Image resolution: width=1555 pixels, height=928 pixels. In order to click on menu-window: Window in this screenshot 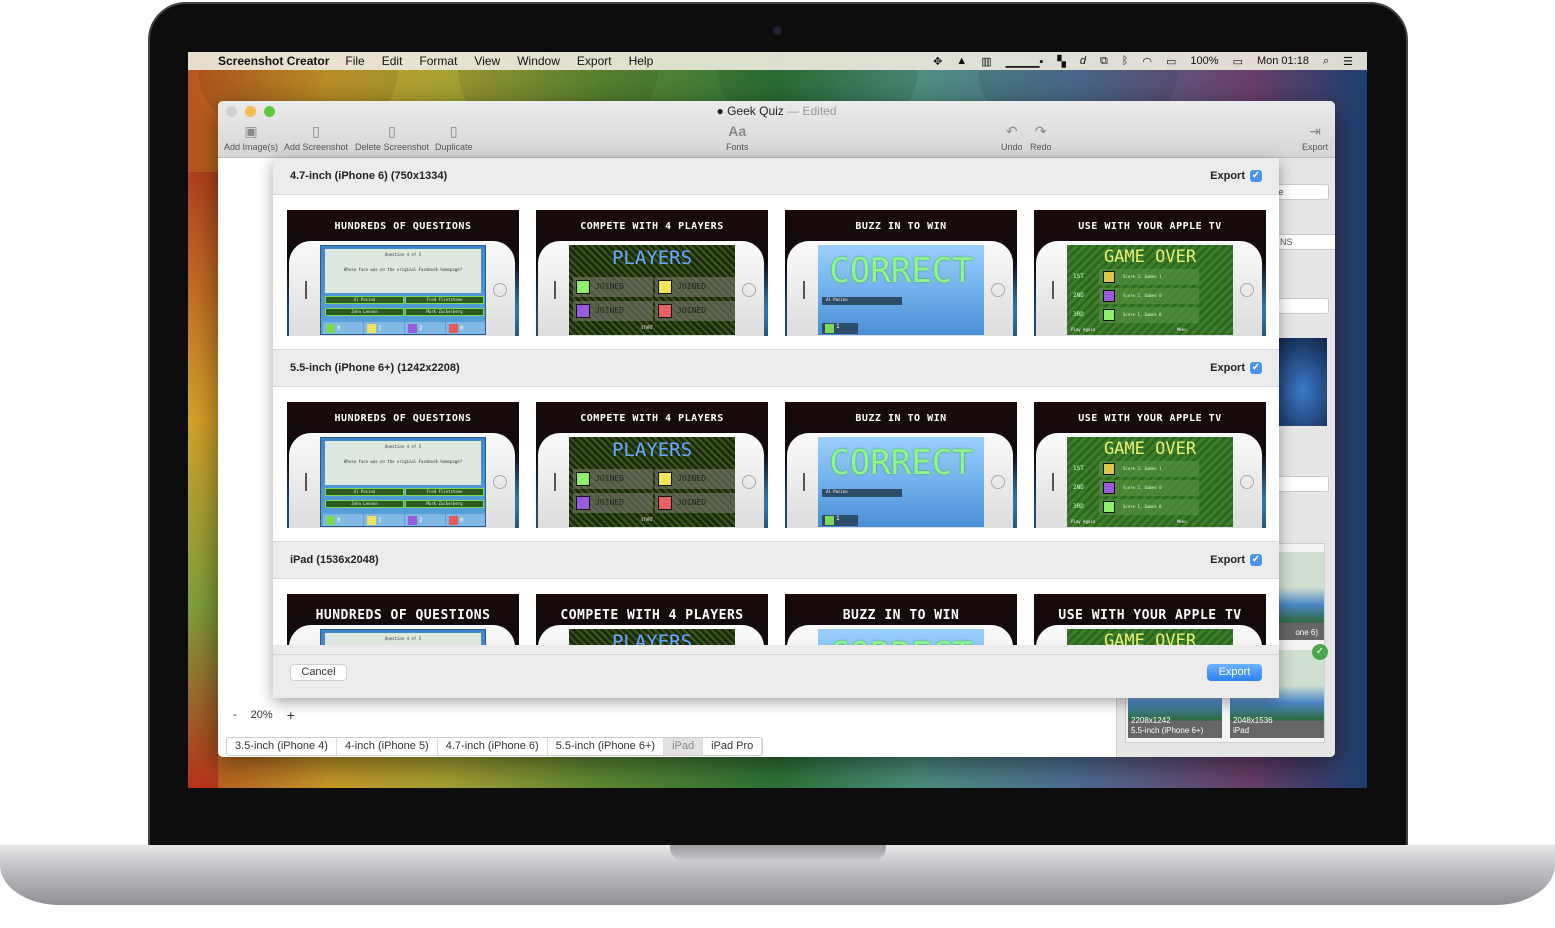, I will do `click(538, 61)`.